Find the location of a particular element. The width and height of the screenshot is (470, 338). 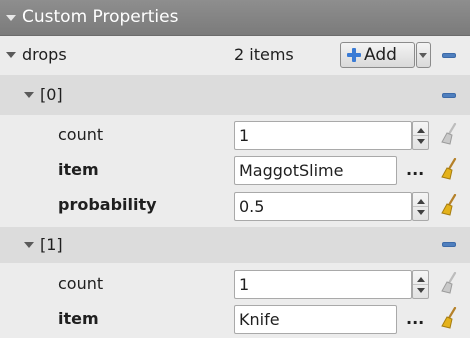

item-1-header-row: [1] is located at coordinates (235, 245).